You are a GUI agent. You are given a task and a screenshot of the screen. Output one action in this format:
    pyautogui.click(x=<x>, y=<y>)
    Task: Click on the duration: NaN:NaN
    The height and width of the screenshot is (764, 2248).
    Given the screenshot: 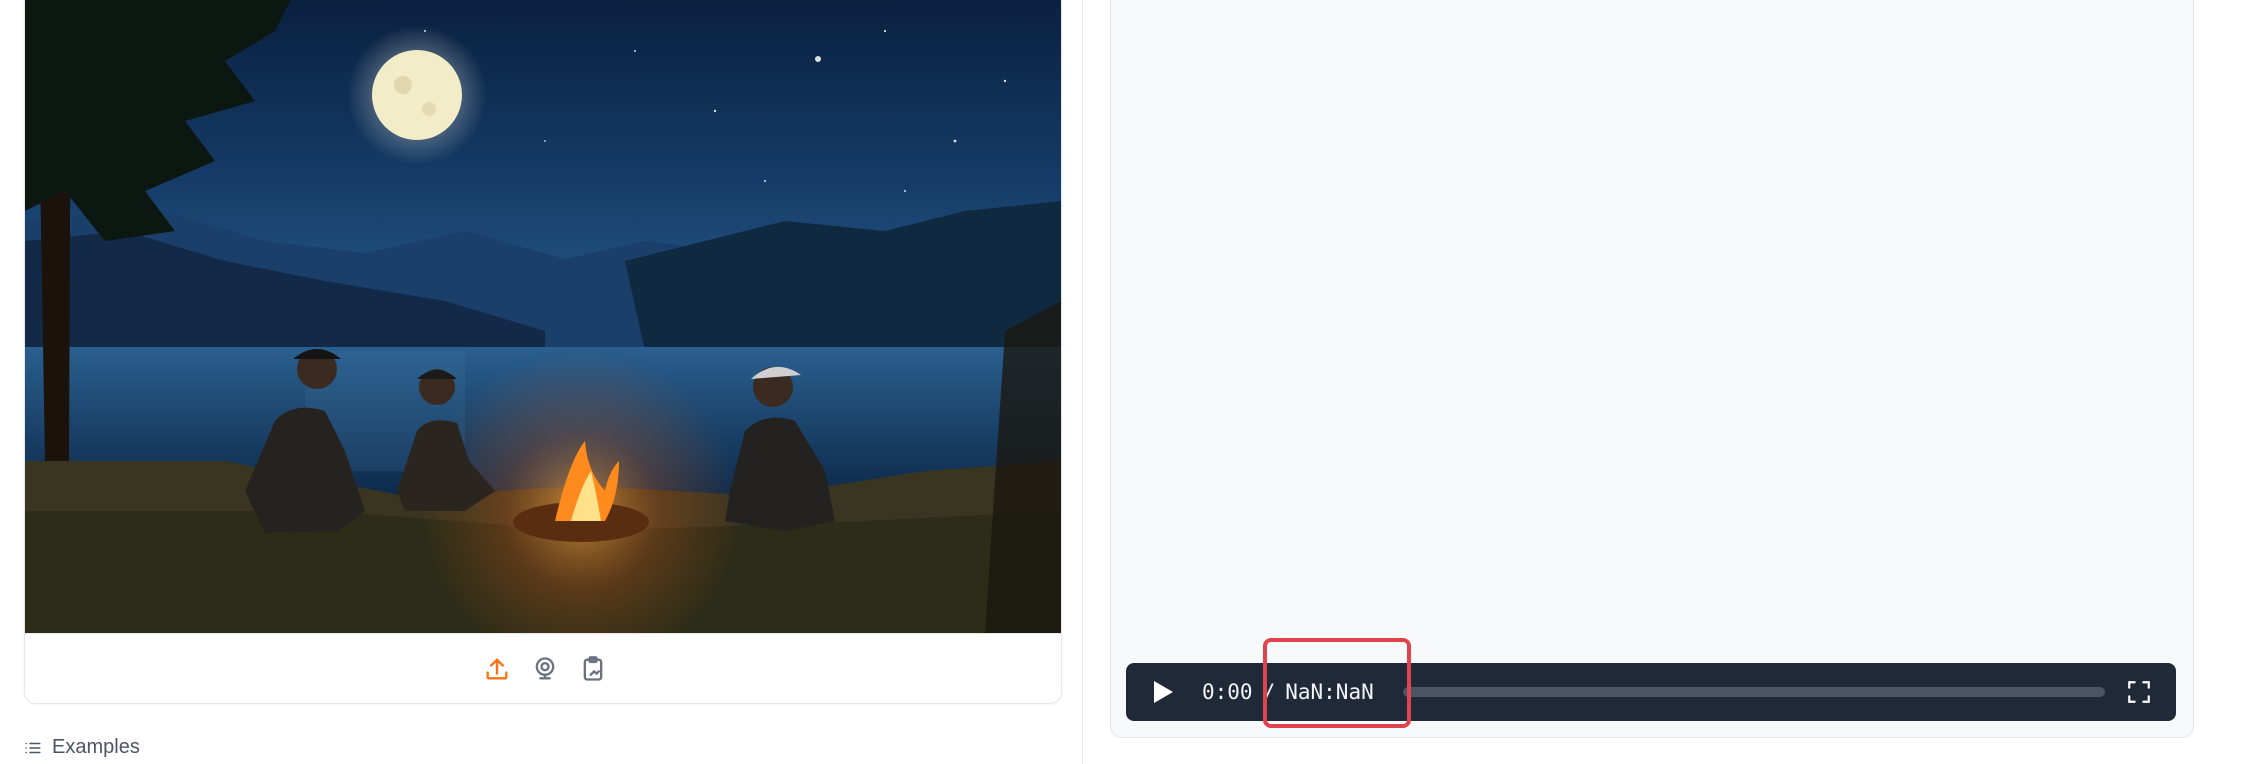 What is the action you would take?
    pyautogui.click(x=1329, y=692)
    